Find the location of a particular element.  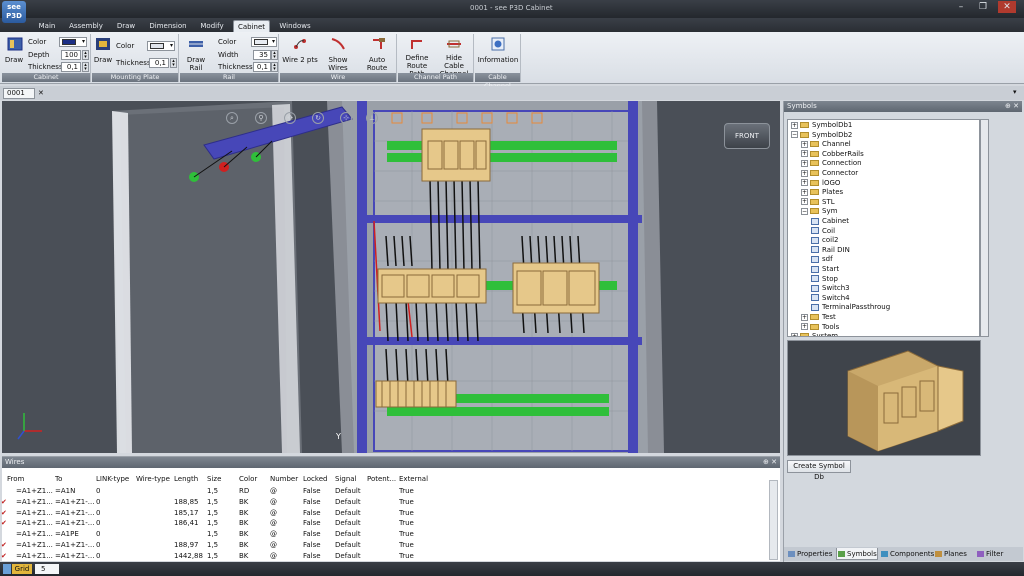

tab-filter: Filter is located at coordinates (993, 554).